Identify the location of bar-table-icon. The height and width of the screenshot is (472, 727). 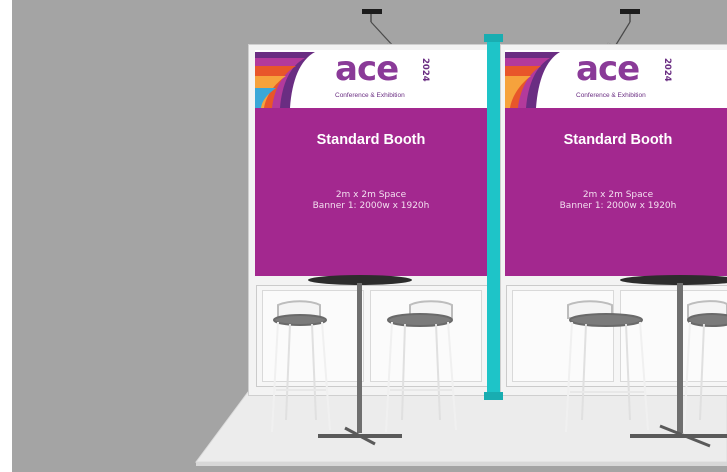
(360, 360).